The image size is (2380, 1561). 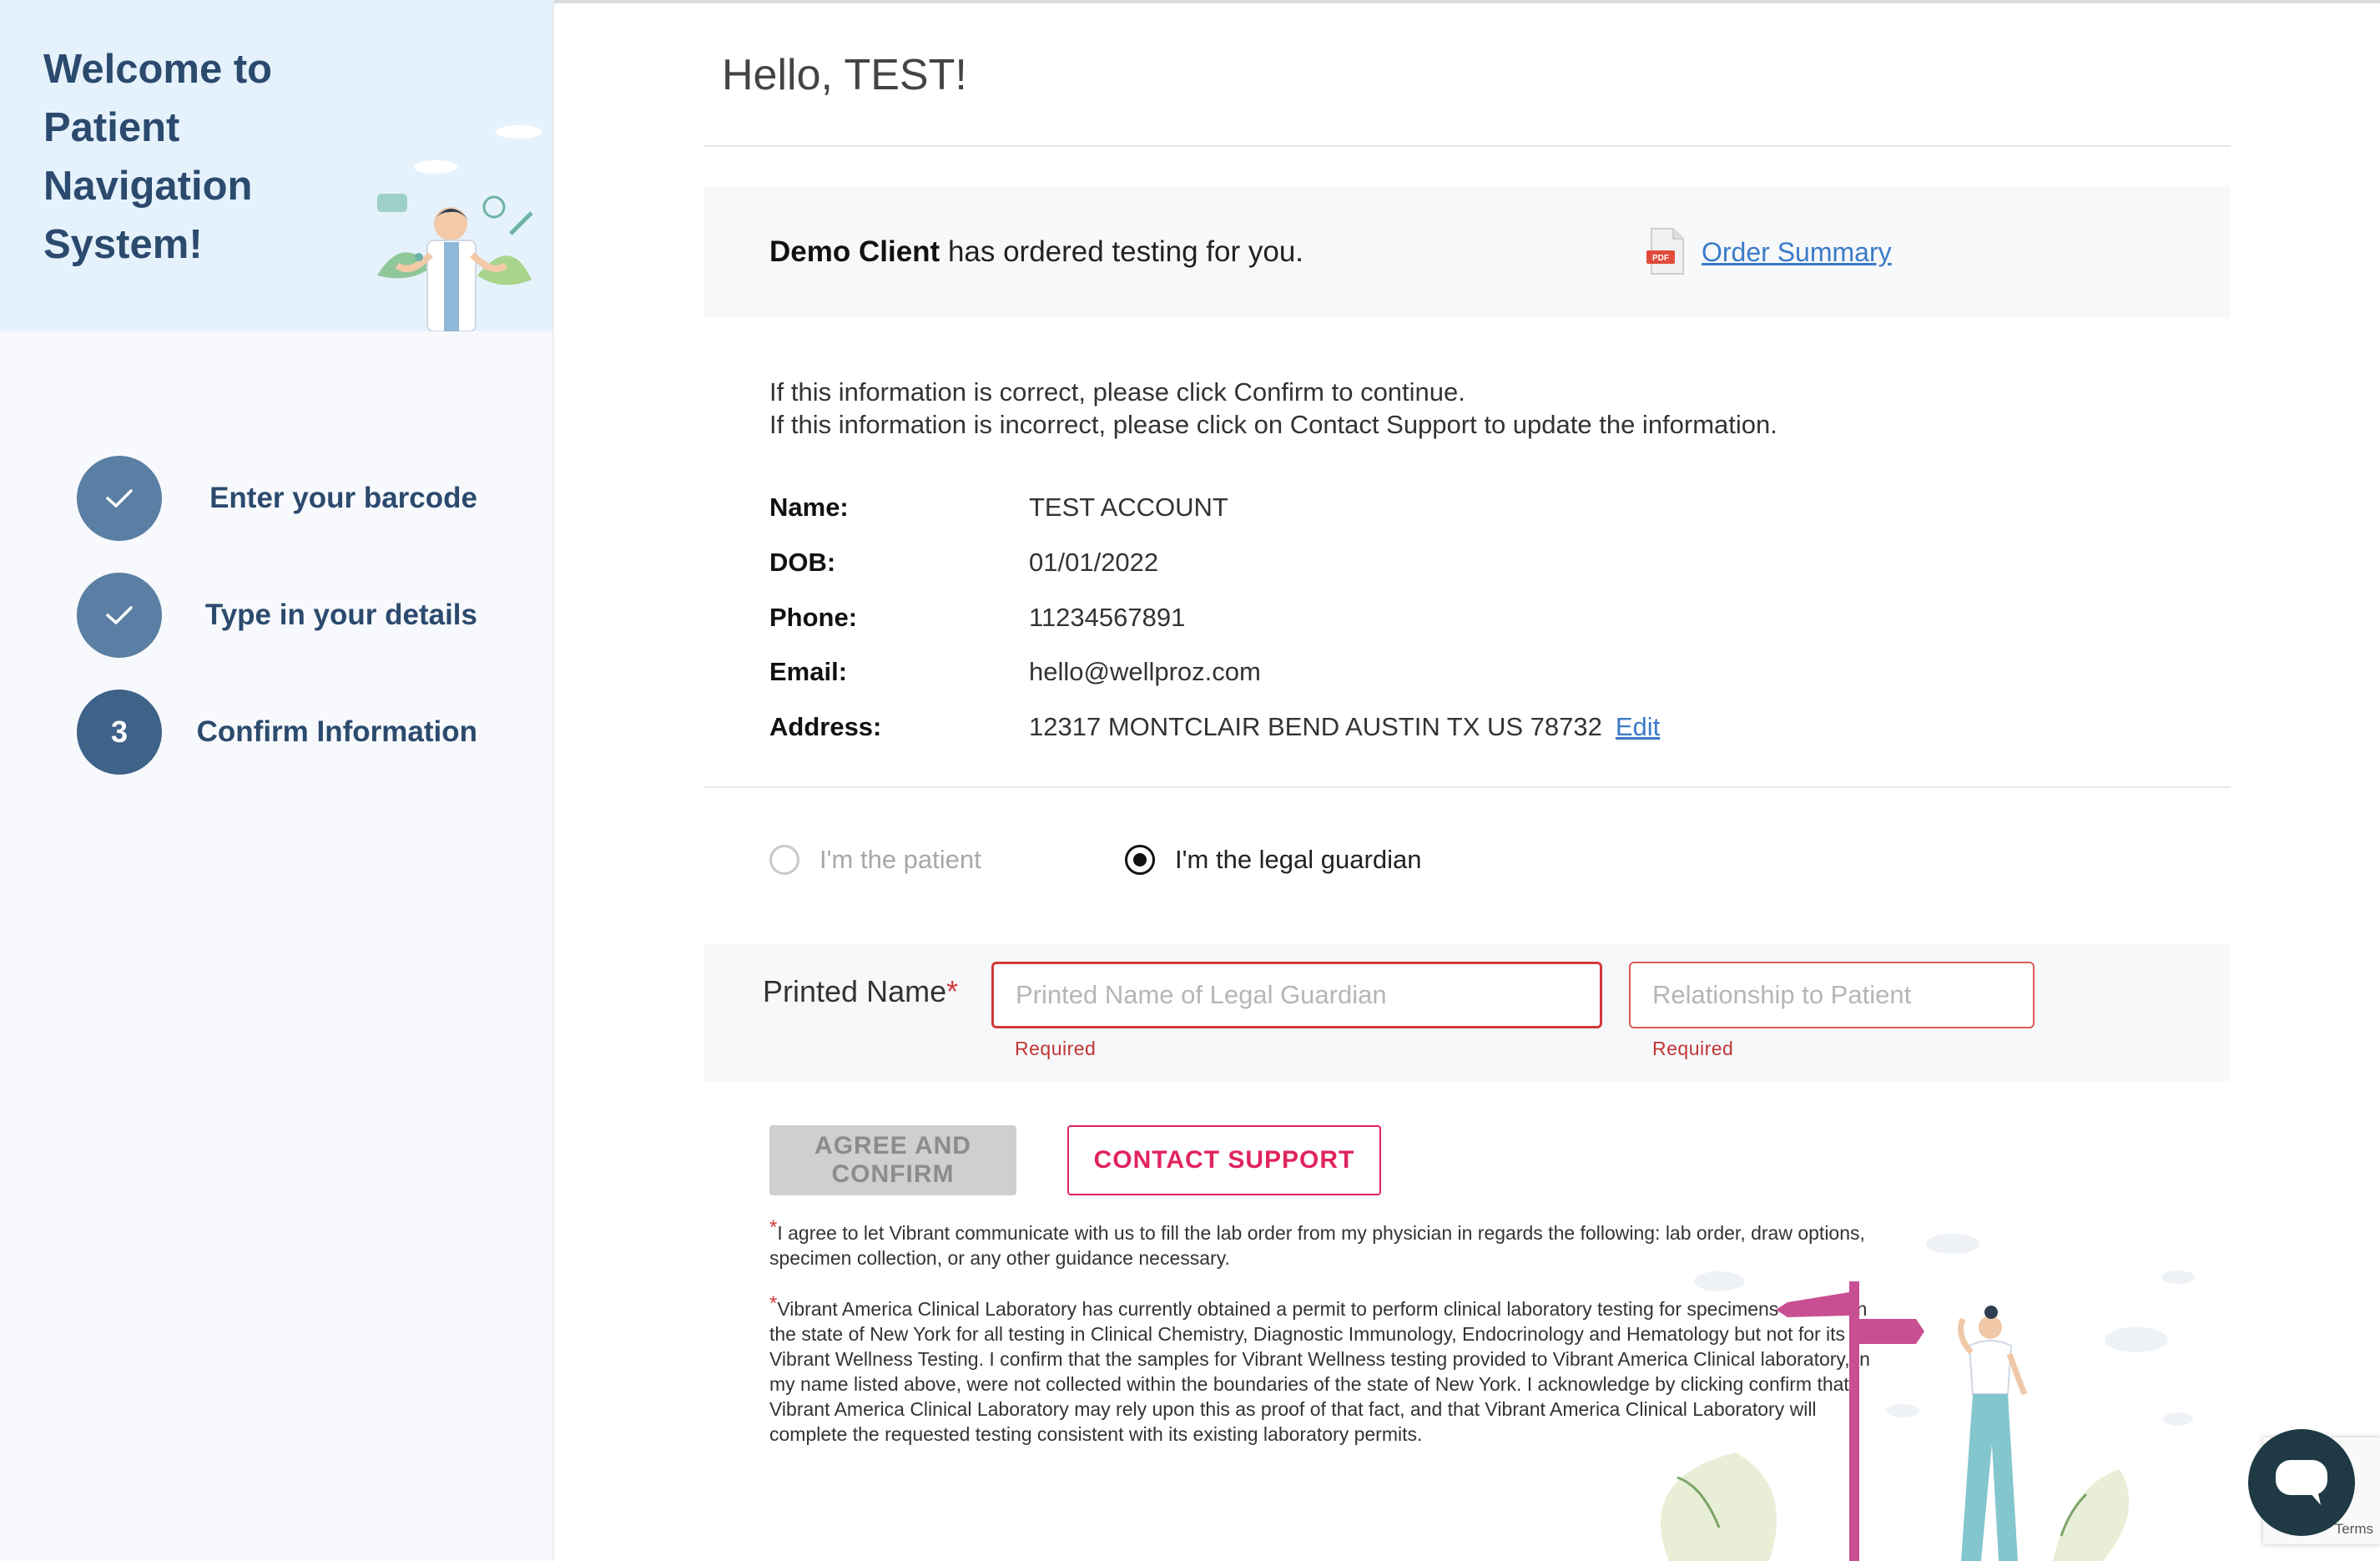 I want to click on printed-name-label: Printed Name*, so click(x=861, y=991).